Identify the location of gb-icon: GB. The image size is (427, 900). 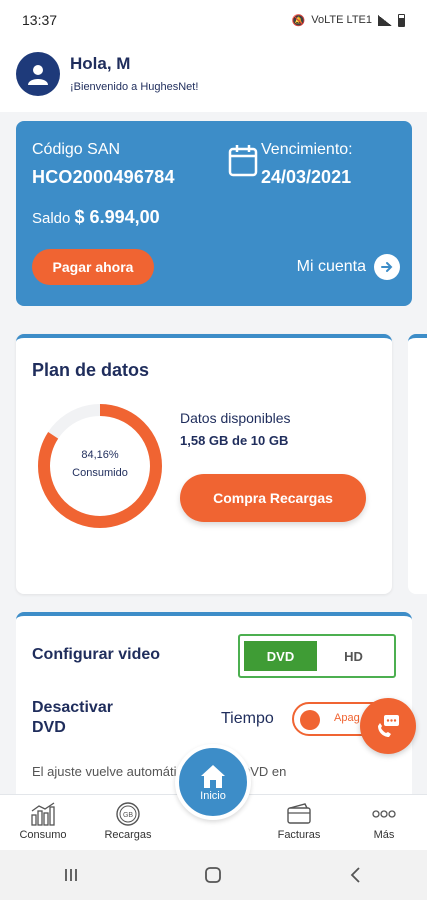
(128, 814).